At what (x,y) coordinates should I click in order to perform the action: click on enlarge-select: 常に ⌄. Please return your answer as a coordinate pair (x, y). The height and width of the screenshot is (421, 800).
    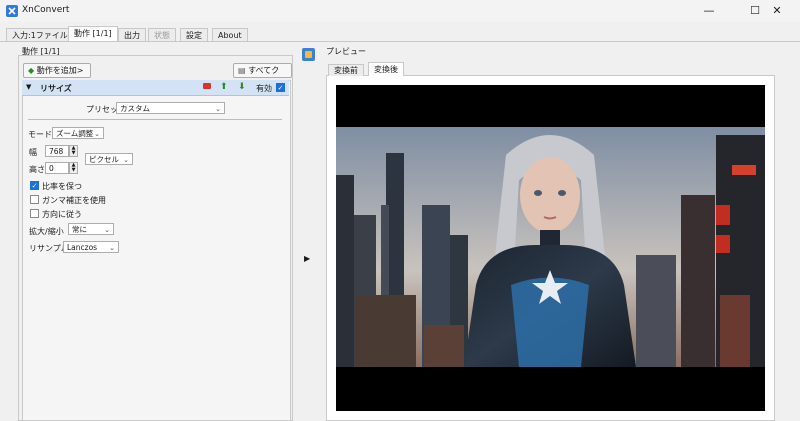
    Looking at the image, I should click on (91, 229).